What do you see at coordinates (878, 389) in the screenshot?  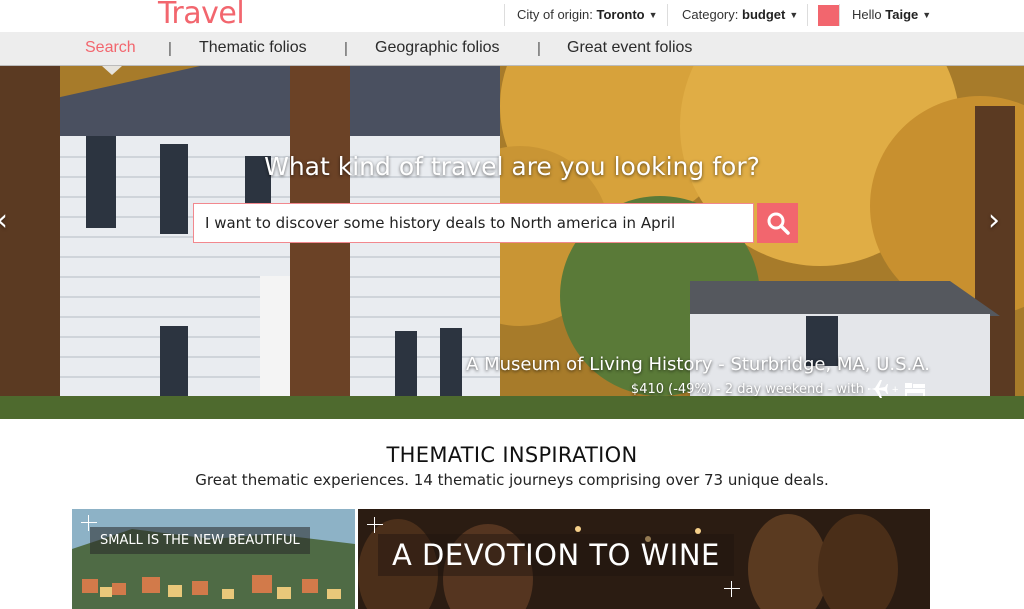 I see `plane-icon` at bounding box center [878, 389].